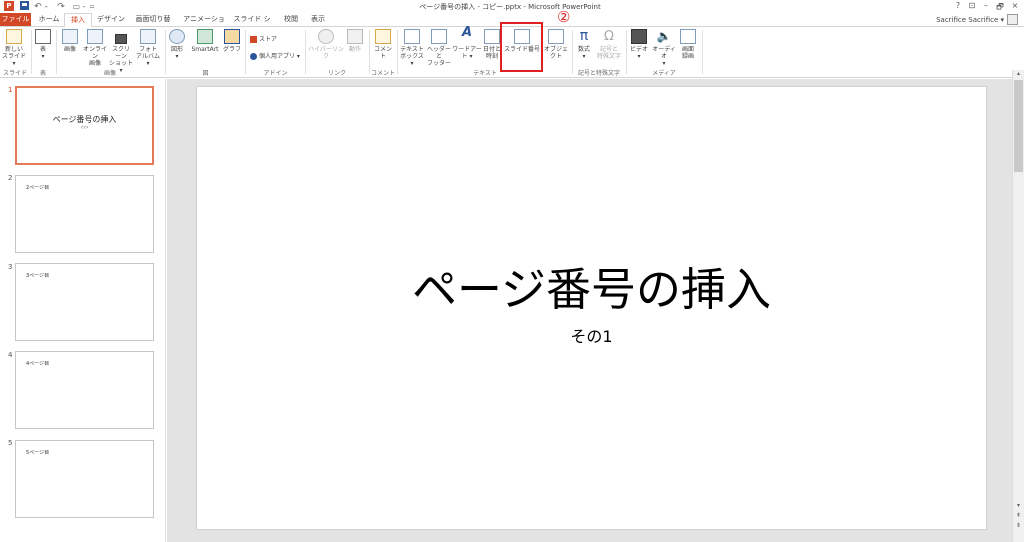 The height and width of the screenshot is (542, 1024). I want to click on next-slide-icon: ⇟, so click(1018, 526).